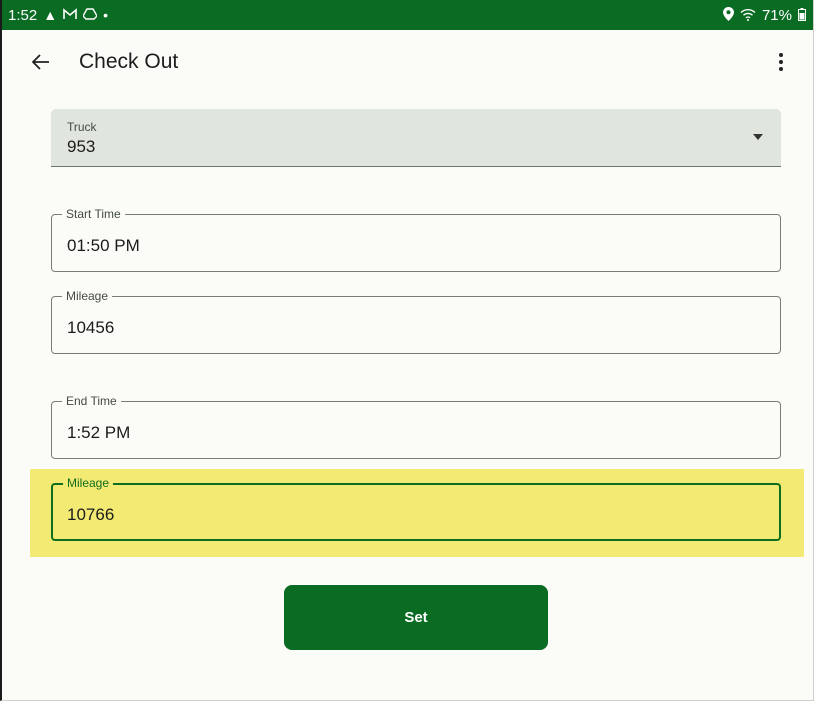 Image resolution: width=814 pixels, height=701 pixels. Describe the element at coordinates (802, 15) in the screenshot. I see `battery-icon` at that location.